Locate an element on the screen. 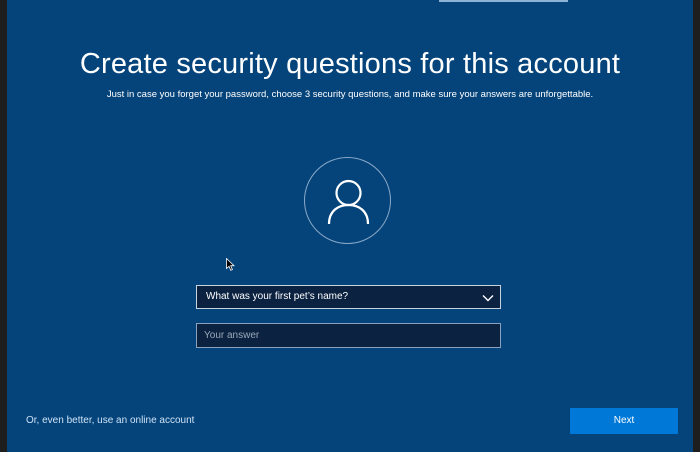 The image size is (700, 452). user-icon is located at coordinates (348, 202).